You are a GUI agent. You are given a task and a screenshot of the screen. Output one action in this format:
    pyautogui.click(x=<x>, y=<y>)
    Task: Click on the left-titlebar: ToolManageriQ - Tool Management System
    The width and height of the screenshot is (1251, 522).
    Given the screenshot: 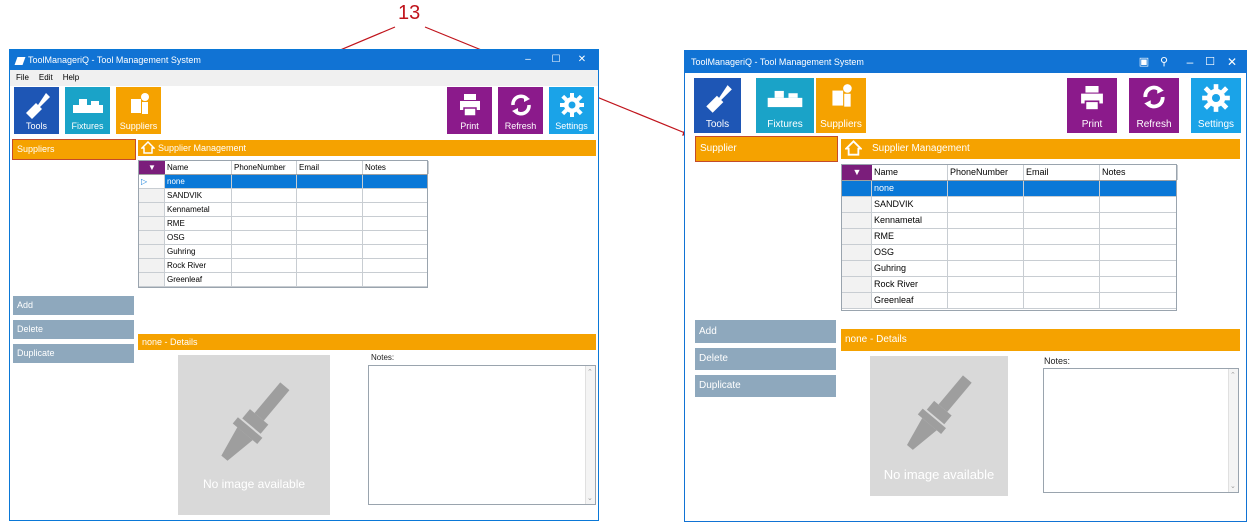 What is the action you would take?
    pyautogui.click(x=304, y=60)
    